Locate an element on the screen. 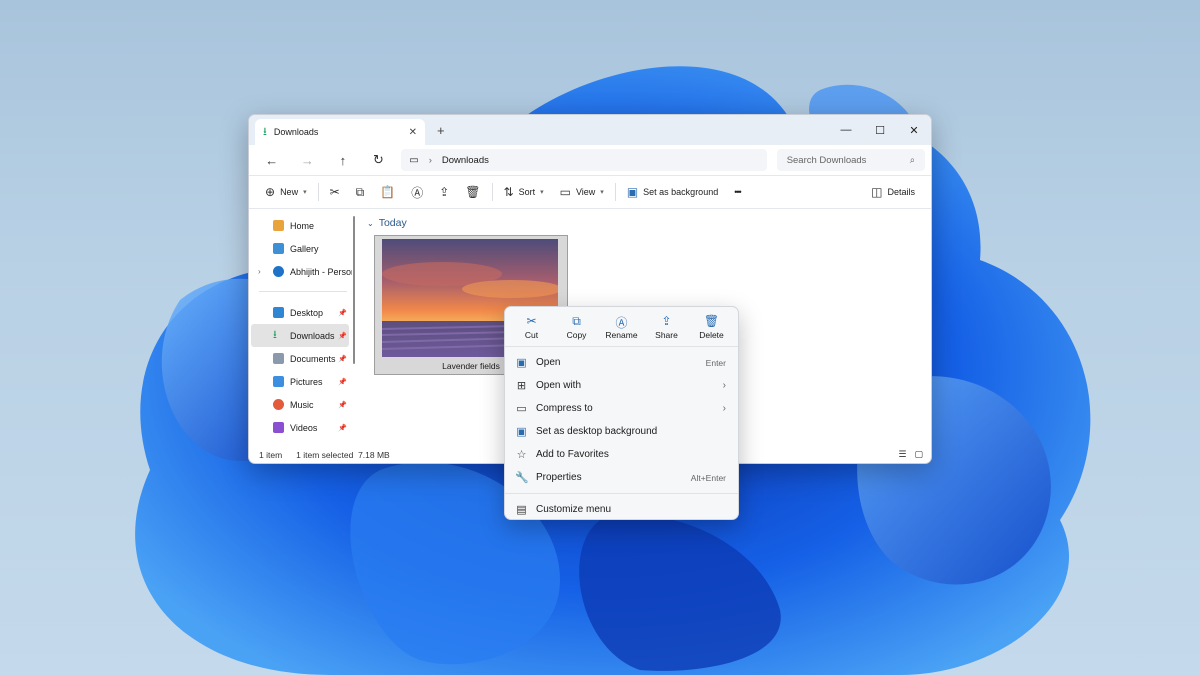 The image size is (1200, 675). context-share-button: ⇪ Share is located at coordinates (667, 327).